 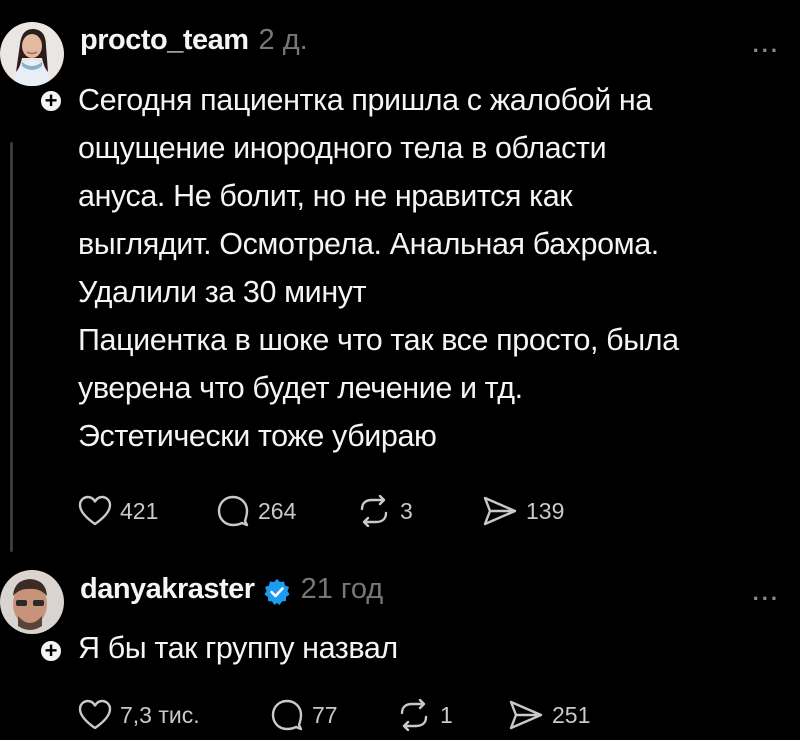 What do you see at coordinates (167, 589) in the screenshot?
I see `username: danyakraster` at bounding box center [167, 589].